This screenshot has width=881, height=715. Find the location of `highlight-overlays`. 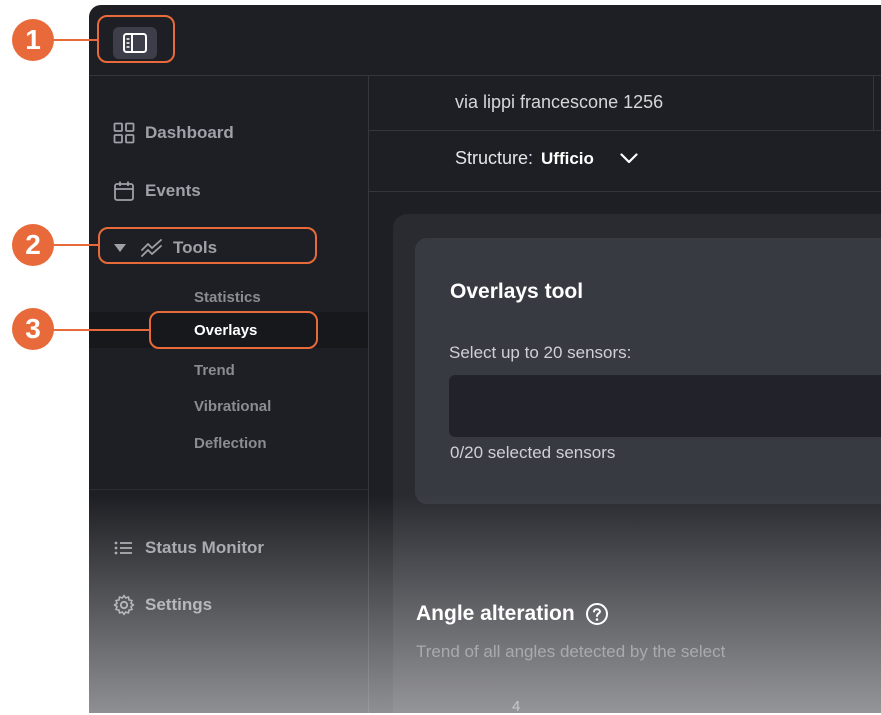

highlight-overlays is located at coordinates (233, 330).